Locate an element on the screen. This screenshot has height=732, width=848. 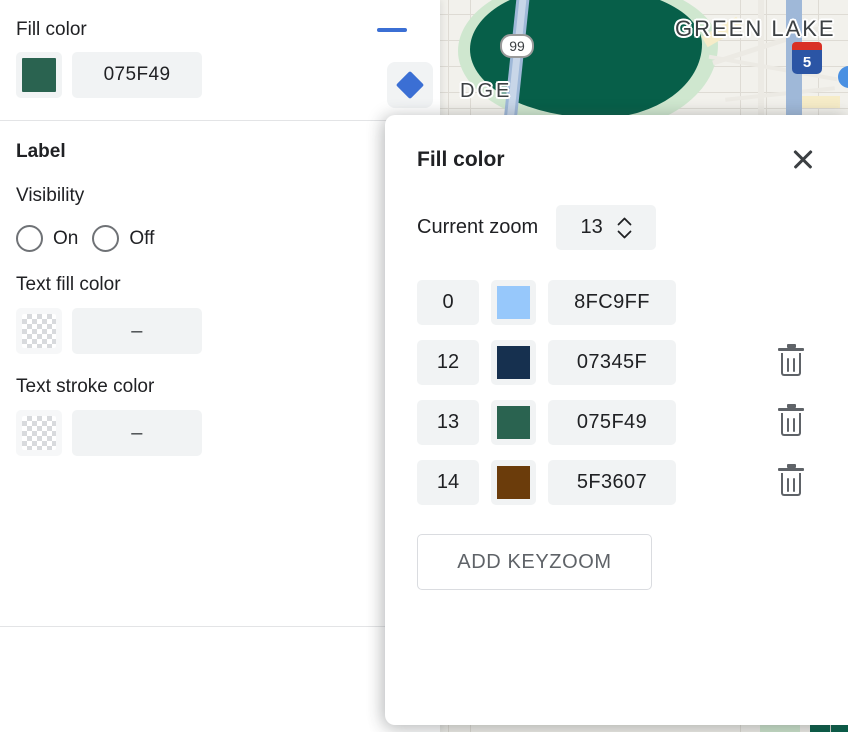
highway-shield-99: 99 is located at coordinates (517, 46).